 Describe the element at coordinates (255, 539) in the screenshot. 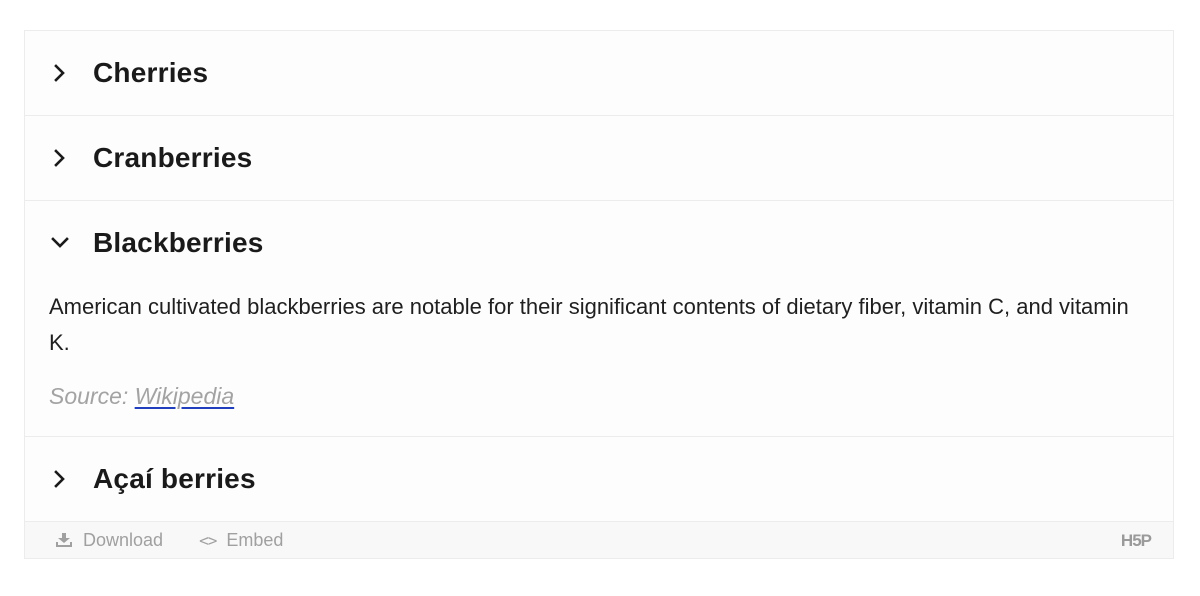

I see `embed-label: Embed` at that location.